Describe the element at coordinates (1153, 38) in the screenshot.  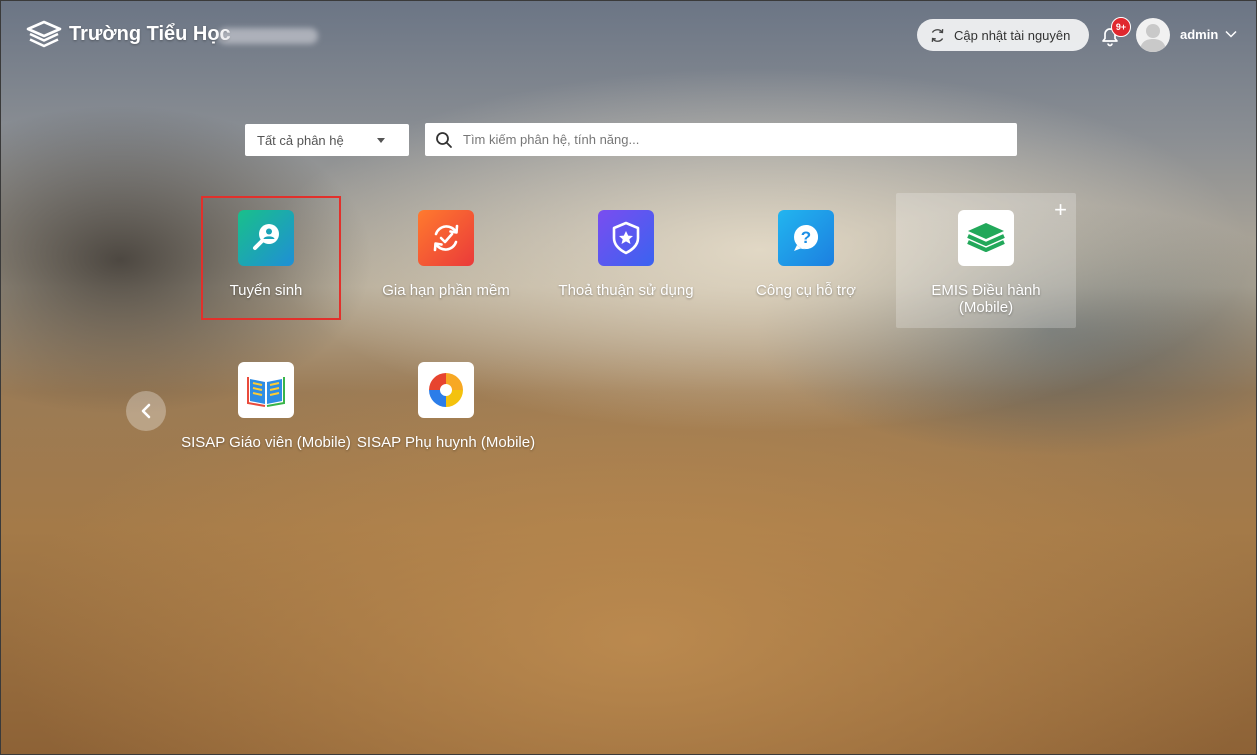
I see `person-silhouette-icon` at that location.